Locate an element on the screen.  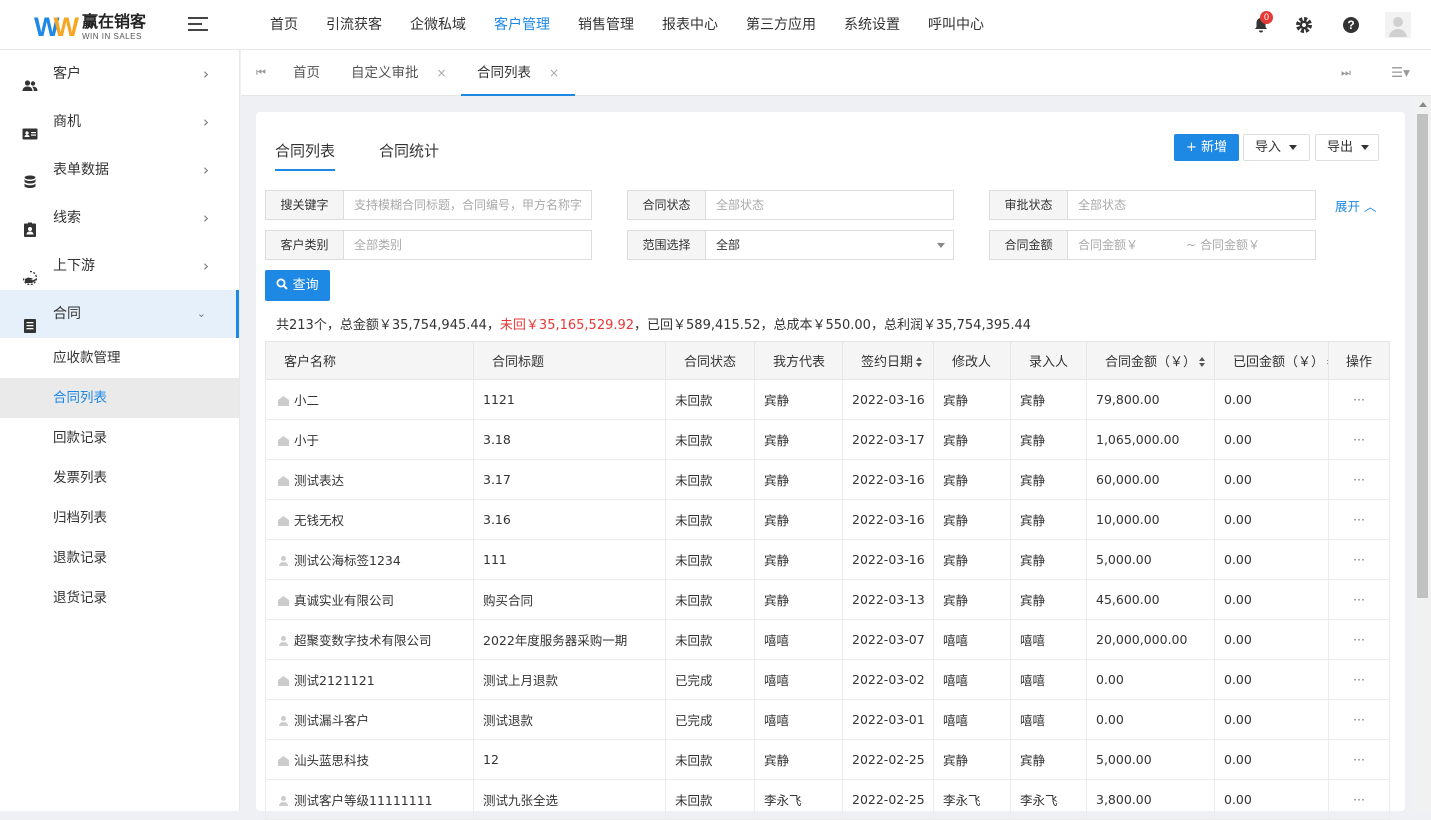
dark-mode-icon is located at coordinates (1212, 25).